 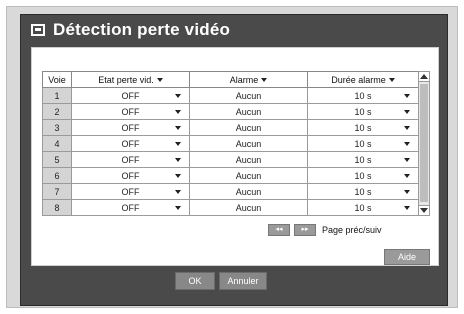 What do you see at coordinates (142, 29) in the screenshot?
I see `dialog-title: Détection perte vidéo` at bounding box center [142, 29].